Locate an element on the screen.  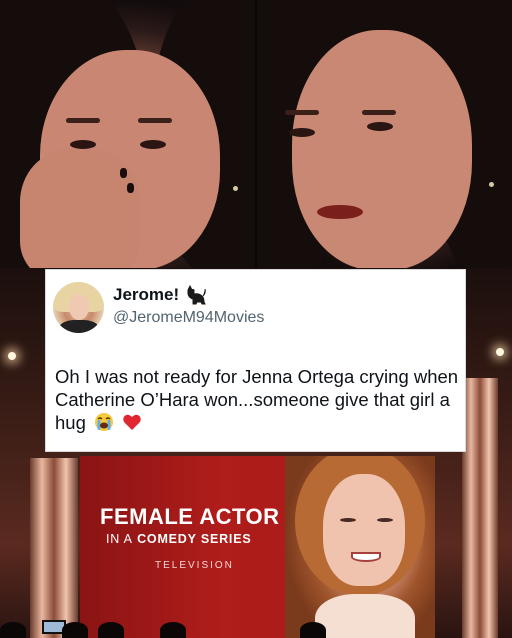
smile is located at coordinates (366, 557).